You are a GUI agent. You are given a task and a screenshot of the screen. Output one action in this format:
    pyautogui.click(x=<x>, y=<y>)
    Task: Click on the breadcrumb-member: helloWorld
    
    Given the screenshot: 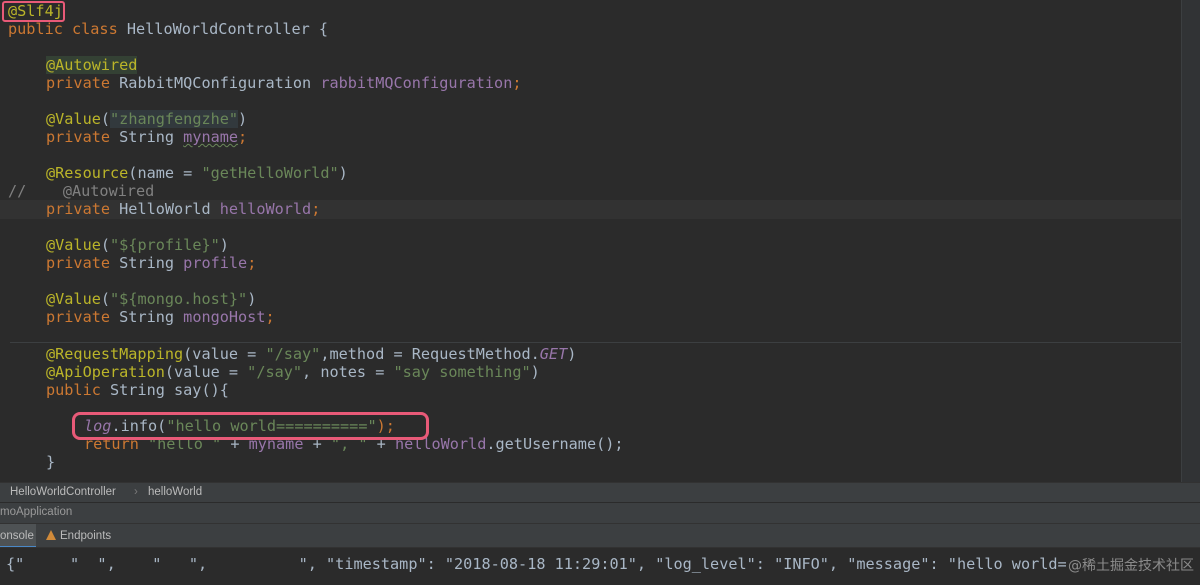 What is the action you would take?
    pyautogui.click(x=175, y=492)
    